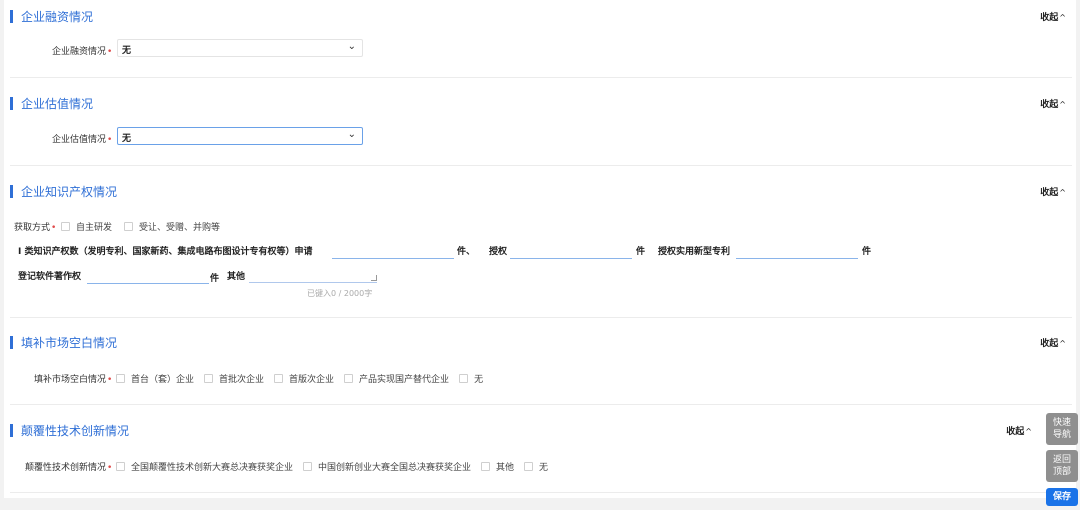  What do you see at coordinates (1061, 423) in the screenshot?
I see `quick-nav-label-1: 快速` at bounding box center [1061, 423].